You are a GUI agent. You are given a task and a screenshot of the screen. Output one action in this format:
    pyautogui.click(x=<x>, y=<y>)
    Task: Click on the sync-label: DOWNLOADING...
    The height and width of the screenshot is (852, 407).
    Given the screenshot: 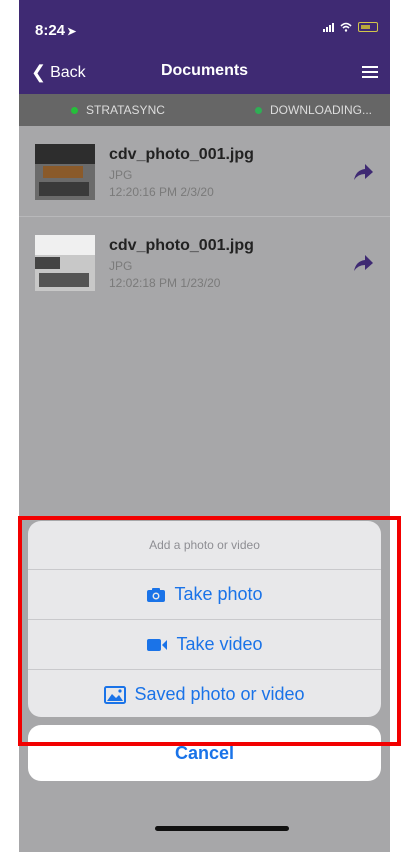 What is the action you would take?
    pyautogui.click(x=321, y=110)
    